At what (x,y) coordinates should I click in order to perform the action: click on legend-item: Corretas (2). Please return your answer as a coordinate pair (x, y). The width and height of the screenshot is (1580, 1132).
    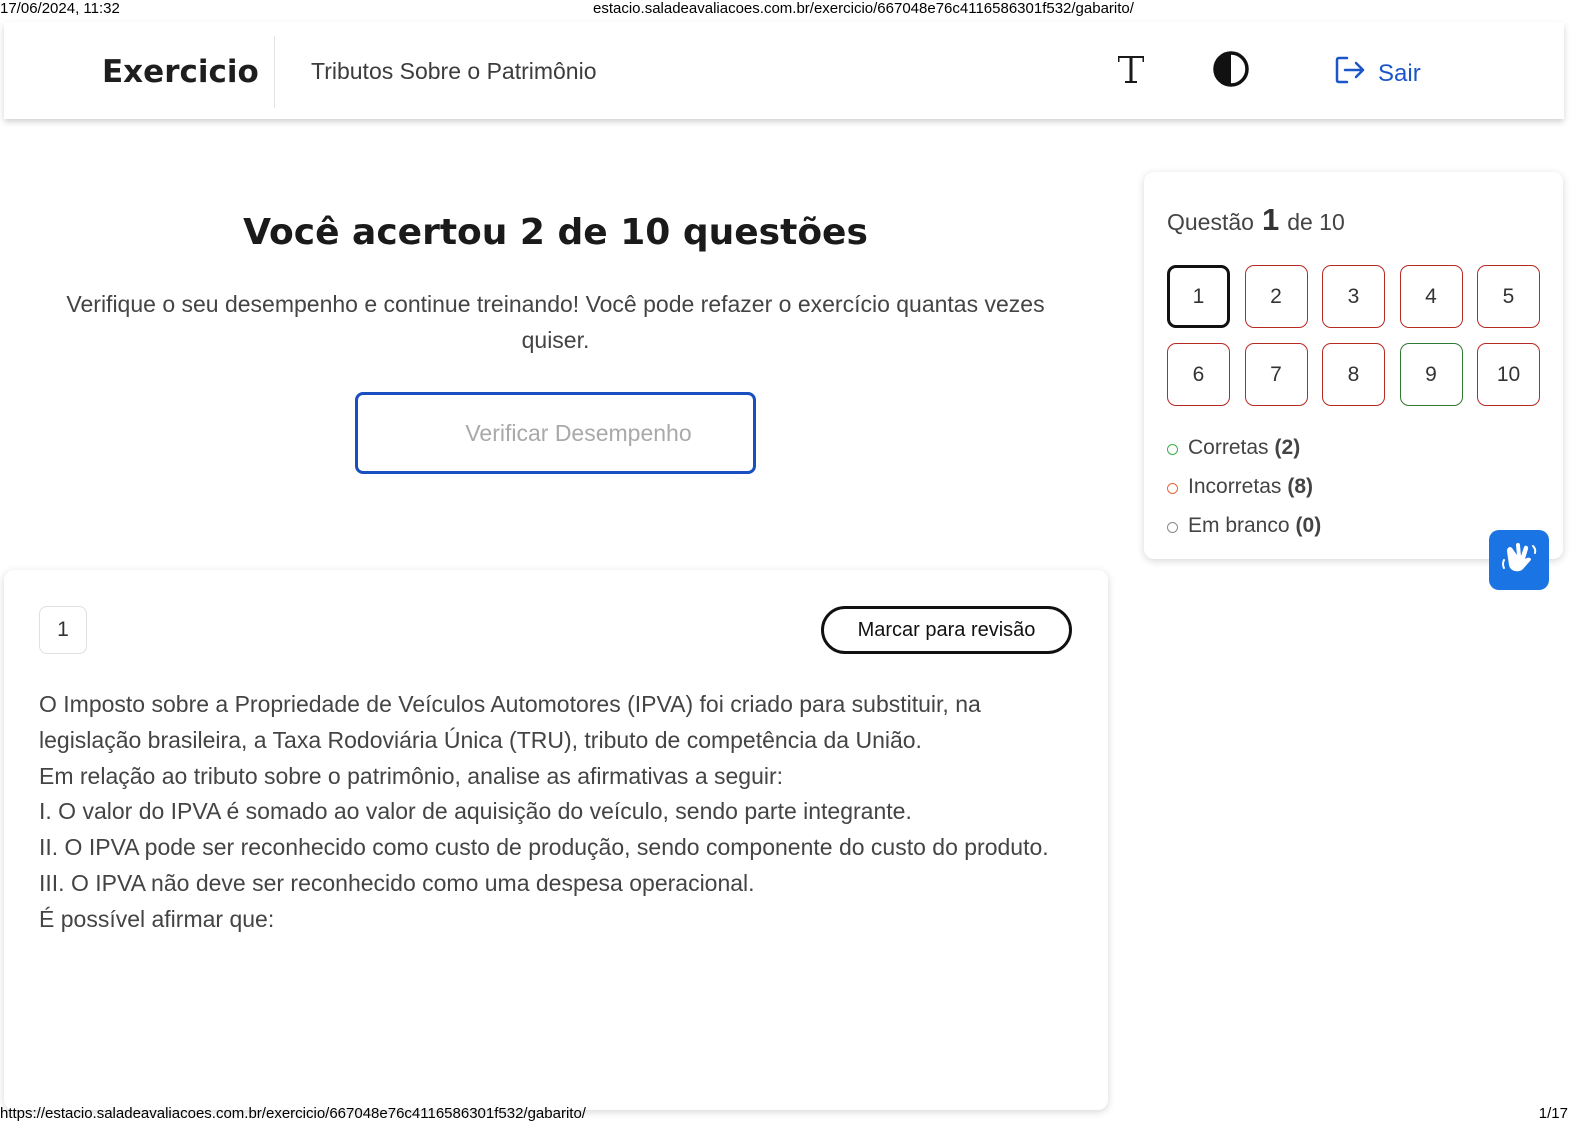
    Looking at the image, I should click on (1244, 447).